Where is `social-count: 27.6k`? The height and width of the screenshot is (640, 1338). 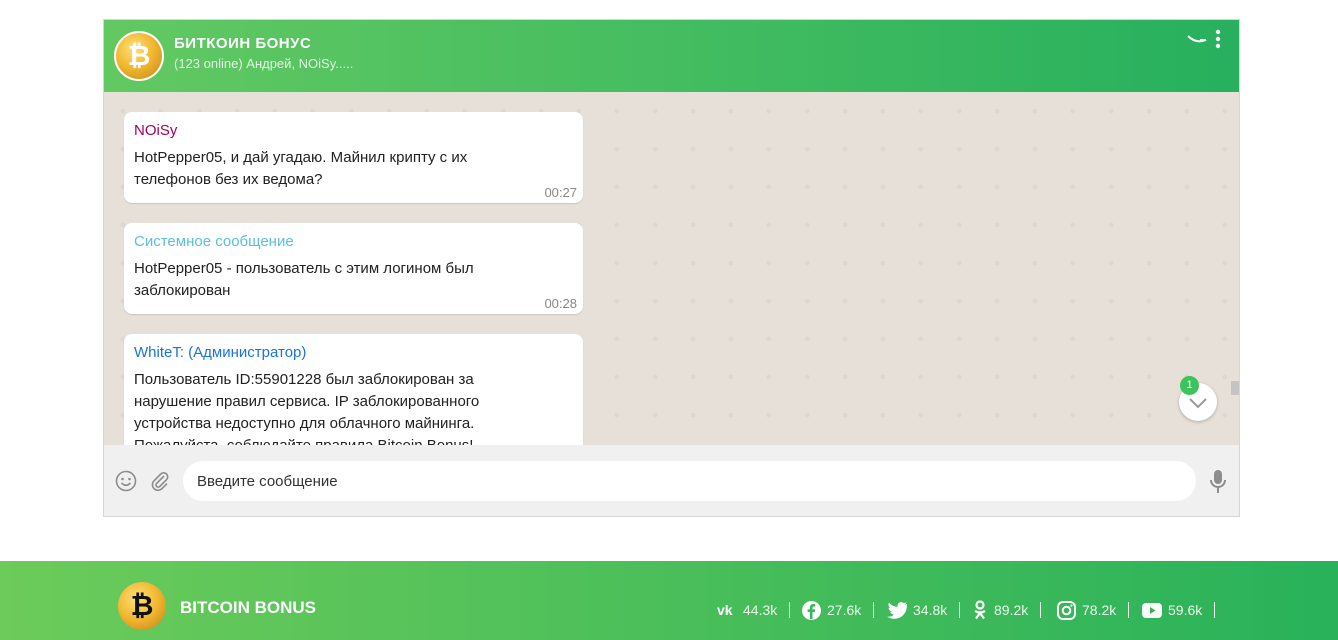 social-count: 27.6k is located at coordinates (844, 610).